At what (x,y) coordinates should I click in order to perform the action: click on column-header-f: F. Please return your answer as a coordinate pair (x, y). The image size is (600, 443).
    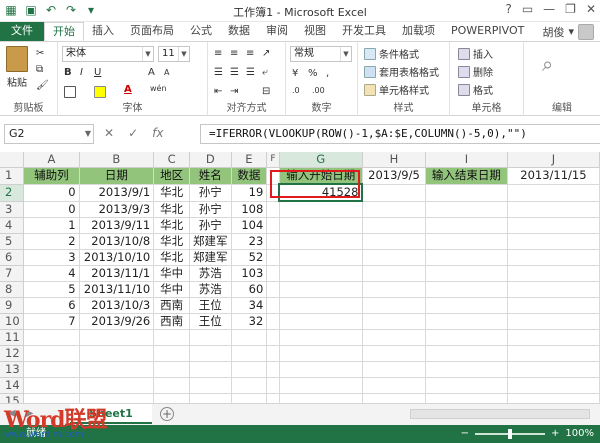
    Looking at the image, I should click on (273, 160).